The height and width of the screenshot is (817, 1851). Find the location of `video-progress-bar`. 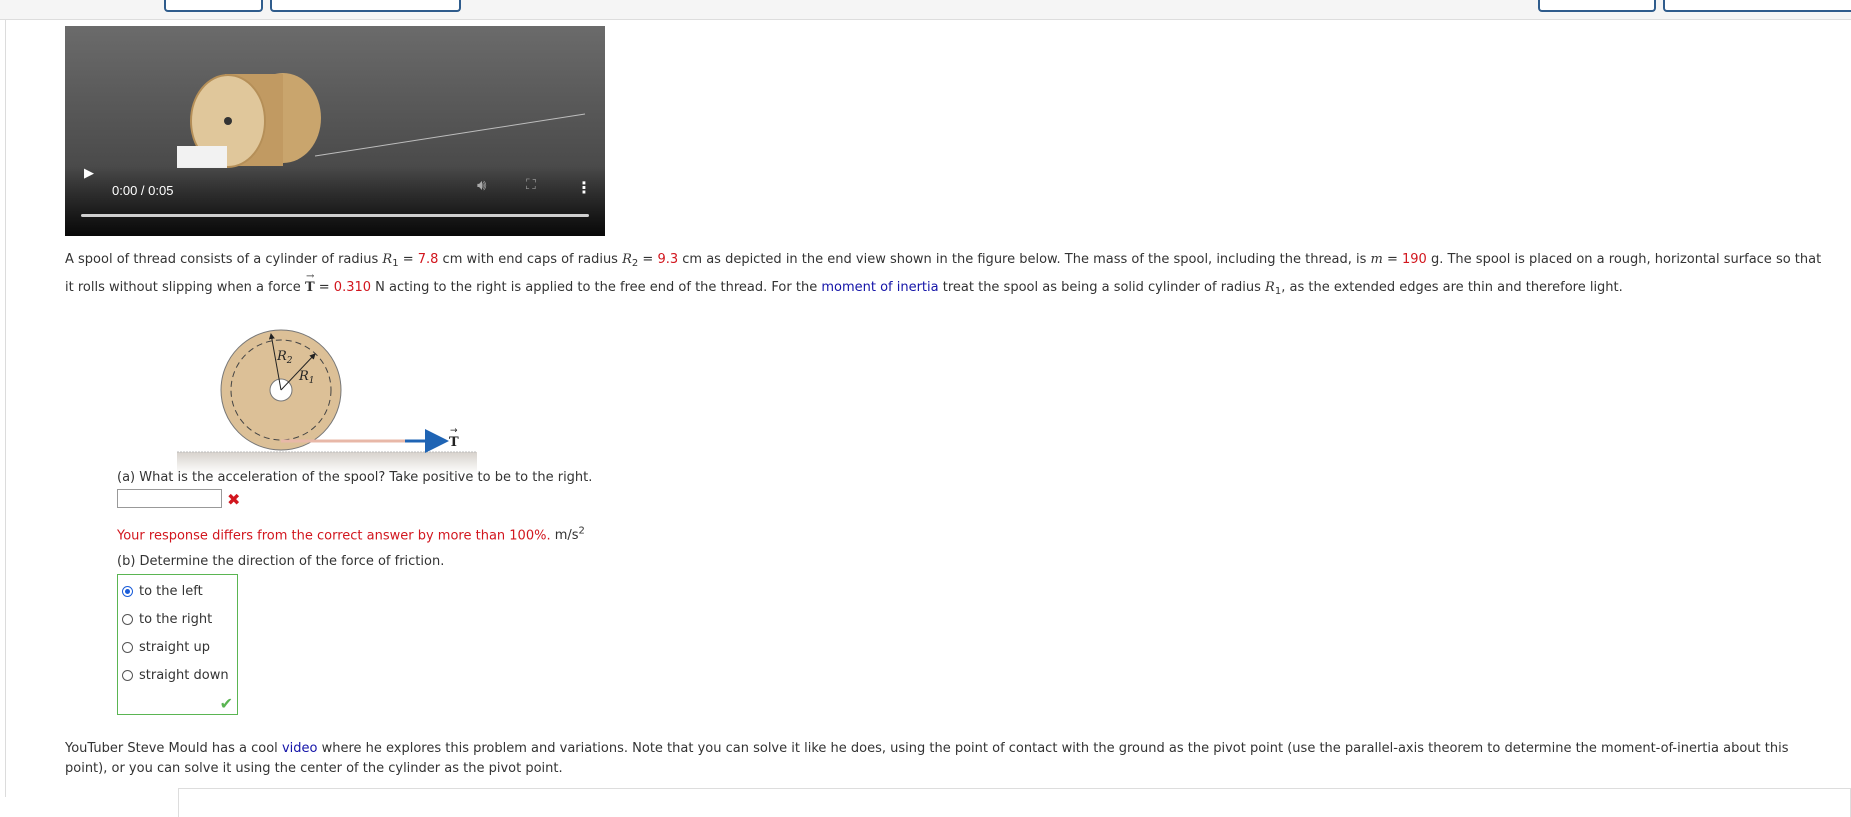

video-progress-bar is located at coordinates (335, 215).